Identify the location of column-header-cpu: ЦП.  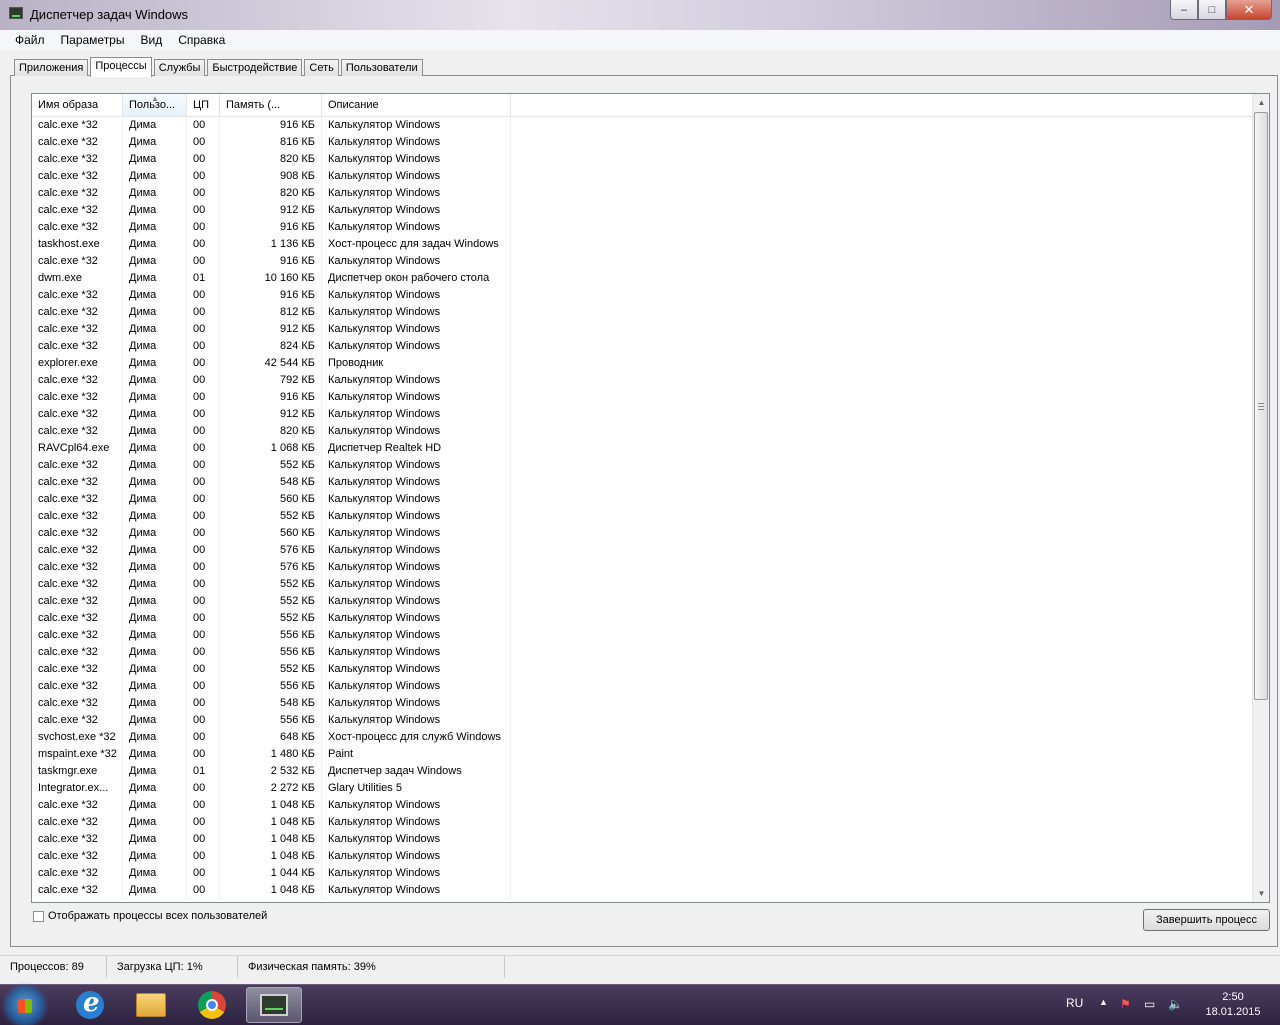
(203, 105).